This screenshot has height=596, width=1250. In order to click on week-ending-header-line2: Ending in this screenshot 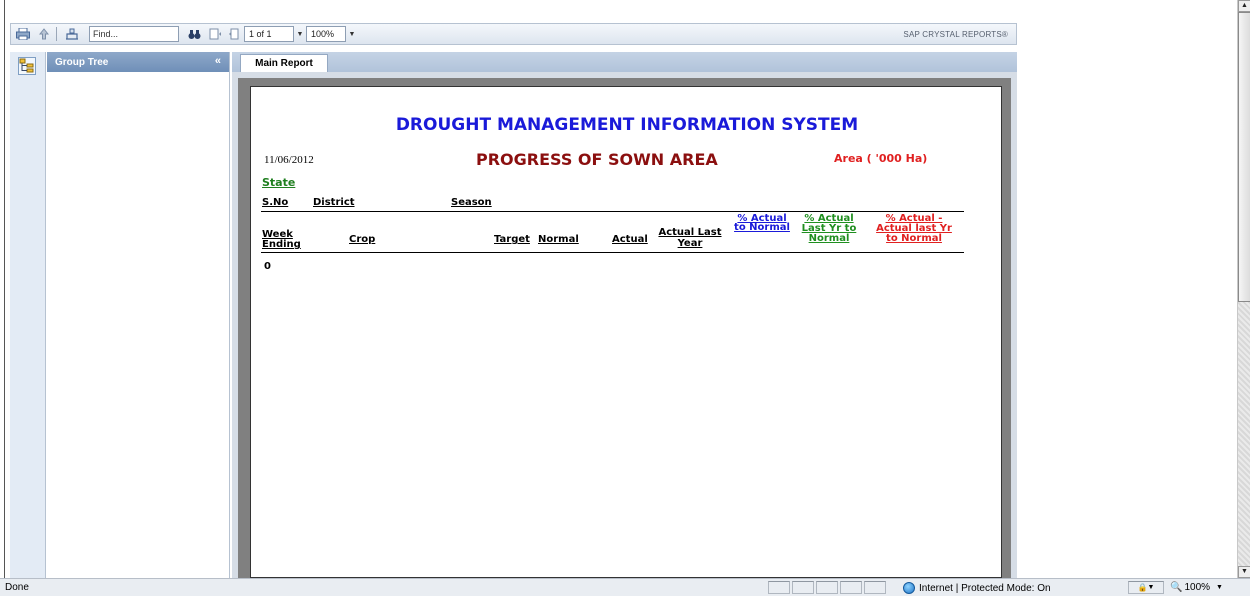, I will do `click(281, 244)`.